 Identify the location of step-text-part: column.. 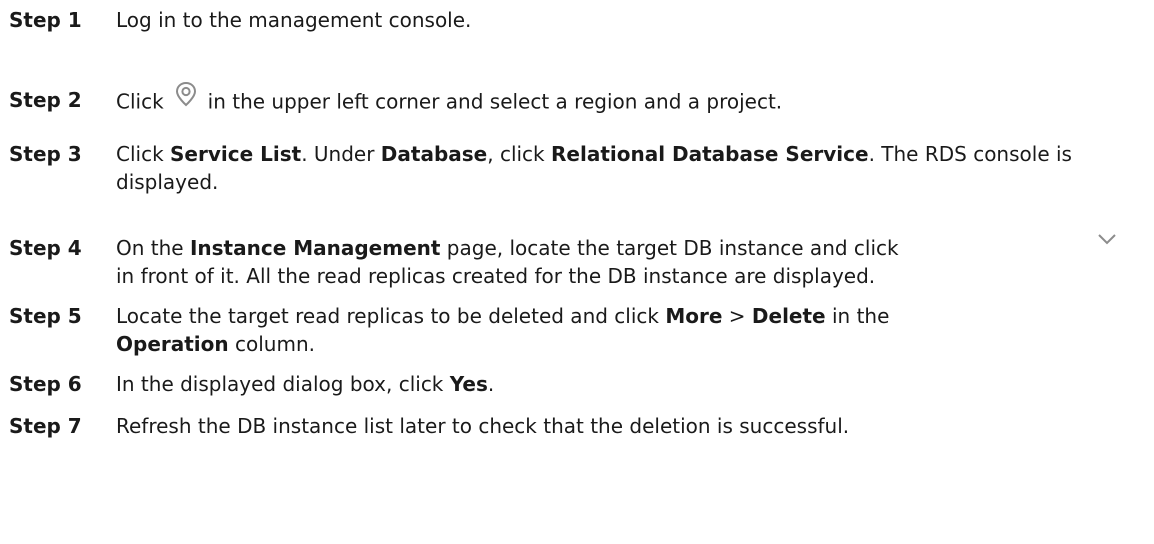
(271, 344).